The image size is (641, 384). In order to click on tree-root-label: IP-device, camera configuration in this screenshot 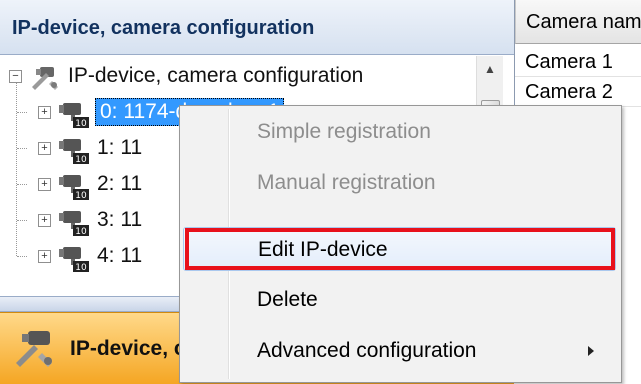, I will do `click(216, 75)`.